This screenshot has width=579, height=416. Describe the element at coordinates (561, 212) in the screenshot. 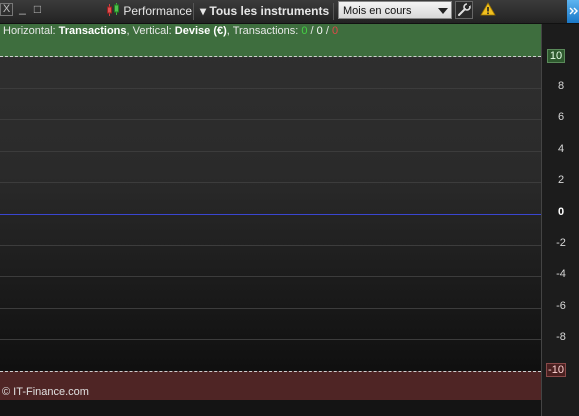

I see `y-tick-label: 0` at that location.